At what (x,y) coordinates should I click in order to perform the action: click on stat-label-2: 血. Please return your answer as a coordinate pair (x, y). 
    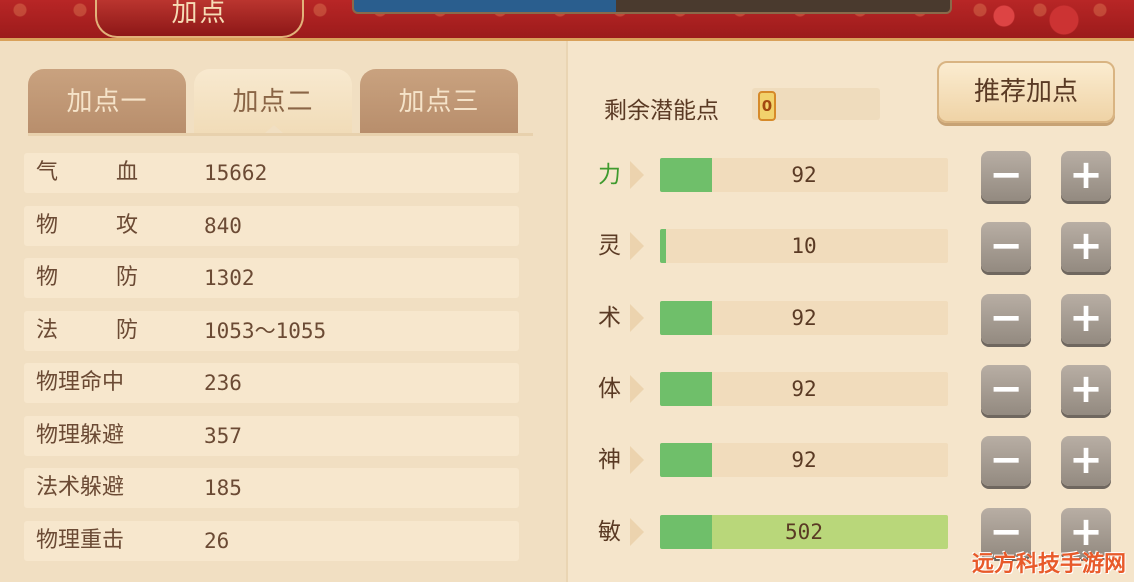
    Looking at the image, I should click on (127, 172).